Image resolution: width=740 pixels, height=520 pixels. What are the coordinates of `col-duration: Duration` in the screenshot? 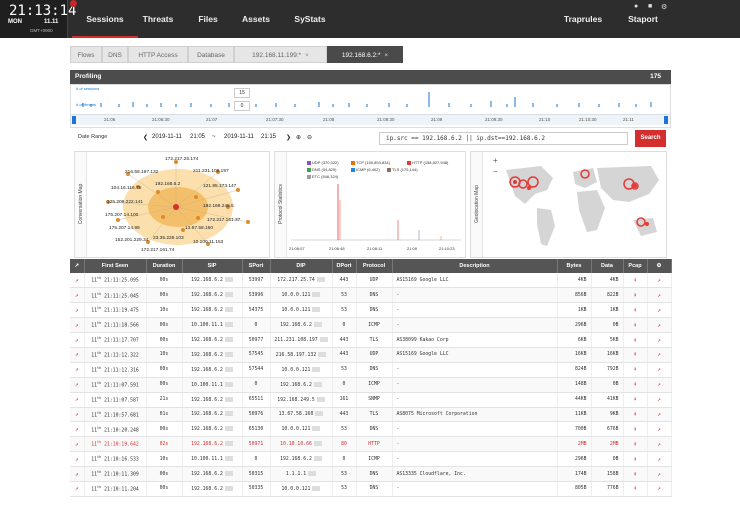 It's located at (164, 266).